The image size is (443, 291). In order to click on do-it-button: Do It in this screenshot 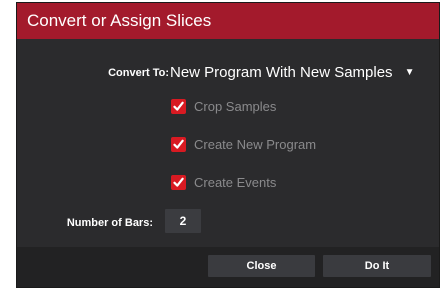, I will do `click(377, 266)`.